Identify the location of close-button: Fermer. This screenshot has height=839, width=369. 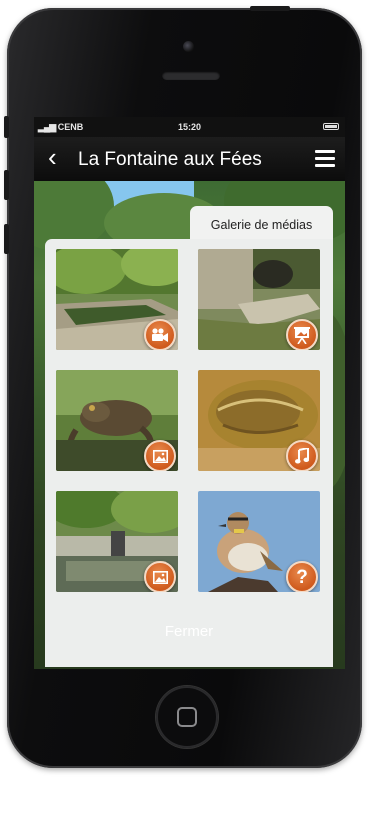
(189, 631).